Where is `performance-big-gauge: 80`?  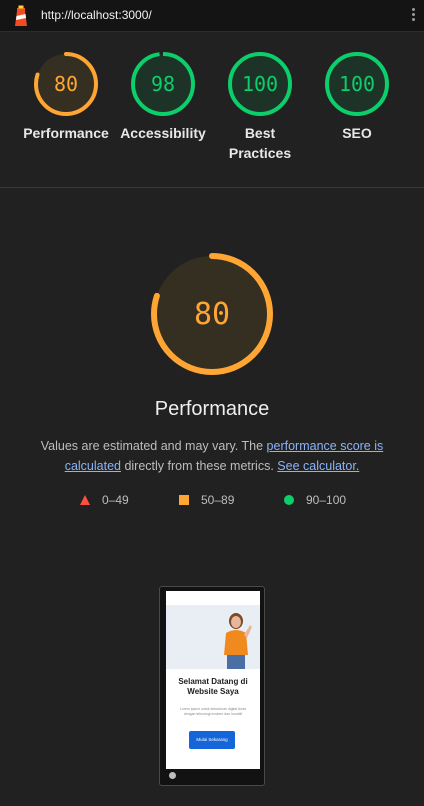 performance-big-gauge: 80 is located at coordinates (212, 314).